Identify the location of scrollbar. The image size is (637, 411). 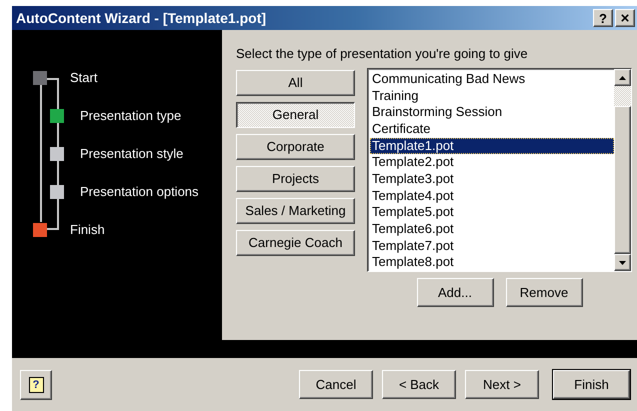
(622, 170).